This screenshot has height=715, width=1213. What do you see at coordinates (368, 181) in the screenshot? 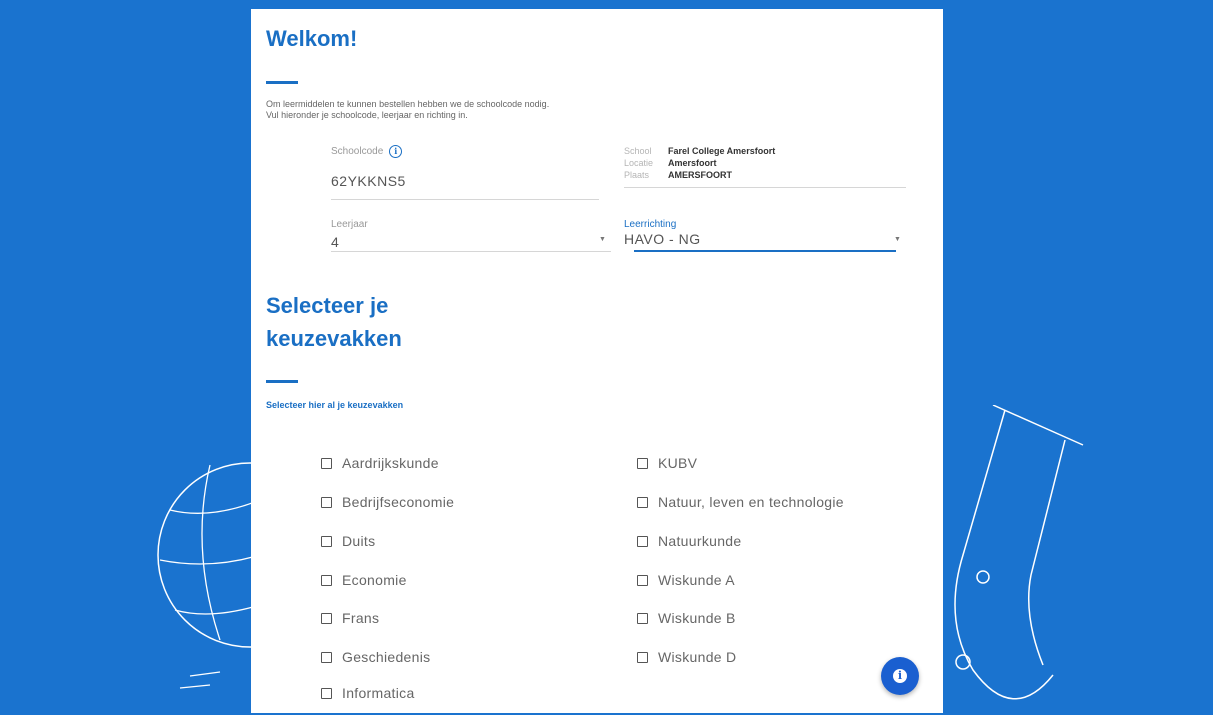
I see `schoolcode-input: 62YKKNS5` at bounding box center [368, 181].